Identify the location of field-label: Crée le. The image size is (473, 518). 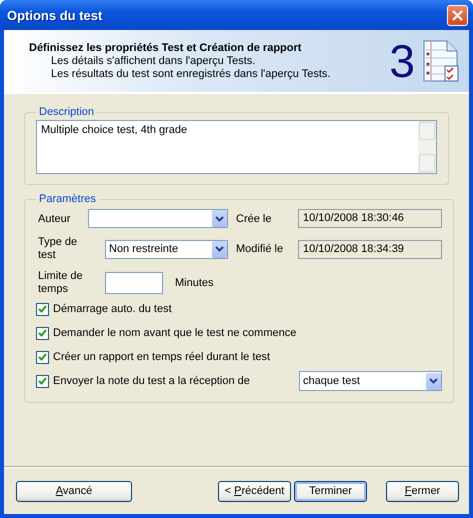
(253, 218).